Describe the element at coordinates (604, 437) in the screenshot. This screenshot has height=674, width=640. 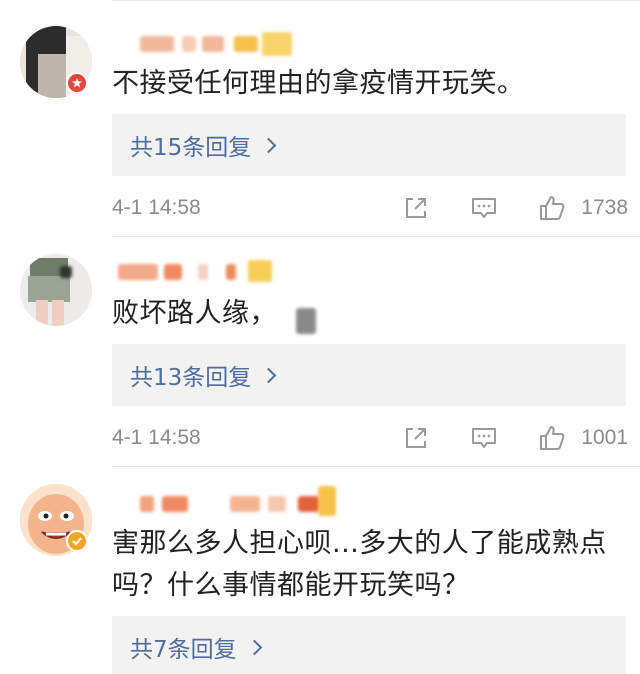
I see `like-count: 1001` at that location.